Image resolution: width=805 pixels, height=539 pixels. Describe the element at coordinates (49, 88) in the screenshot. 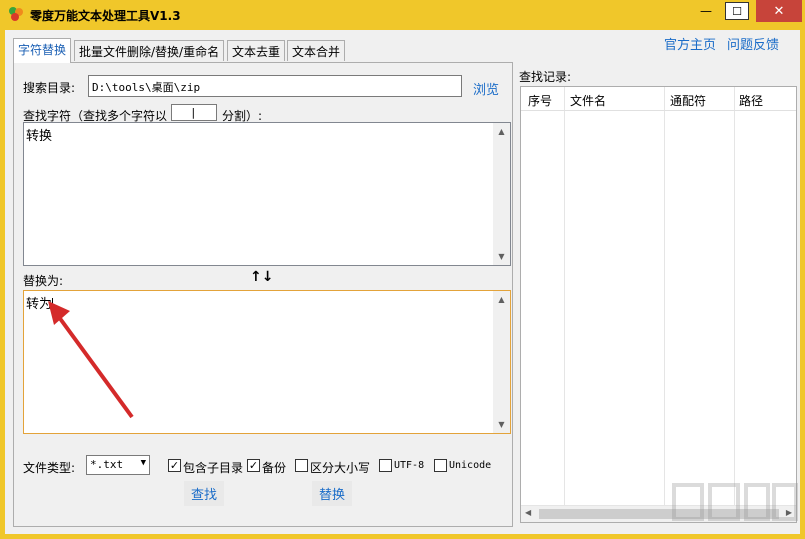

I see `search-dir-label: 搜索目录:` at that location.